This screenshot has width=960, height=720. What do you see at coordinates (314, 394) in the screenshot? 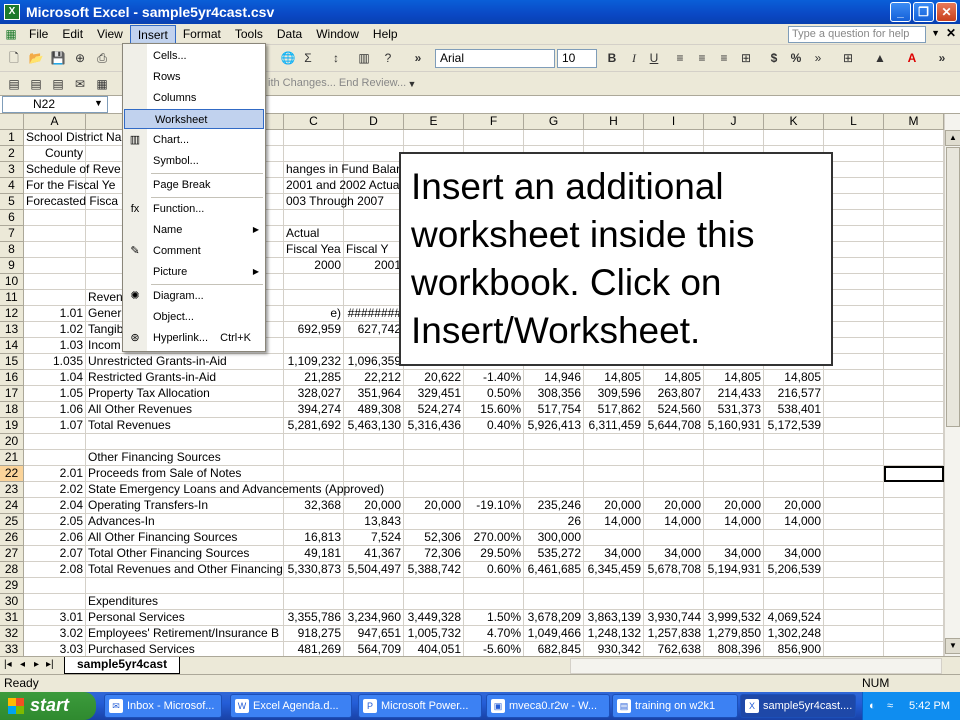
I see `cell: 328,027` at bounding box center [314, 394].